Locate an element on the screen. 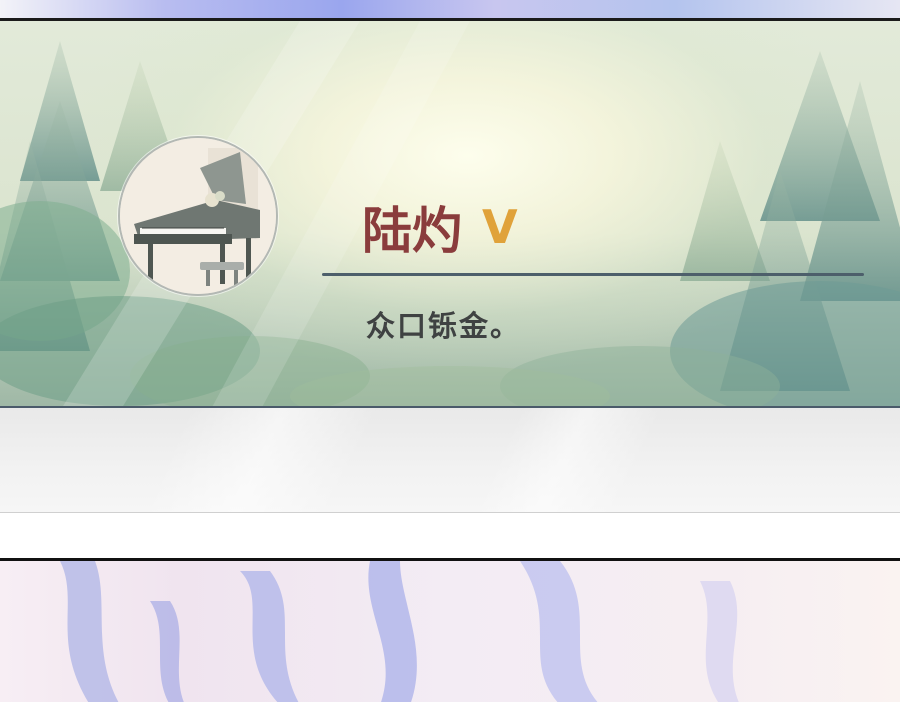 This screenshot has width=900, height=702. piano-icon is located at coordinates (198, 216).